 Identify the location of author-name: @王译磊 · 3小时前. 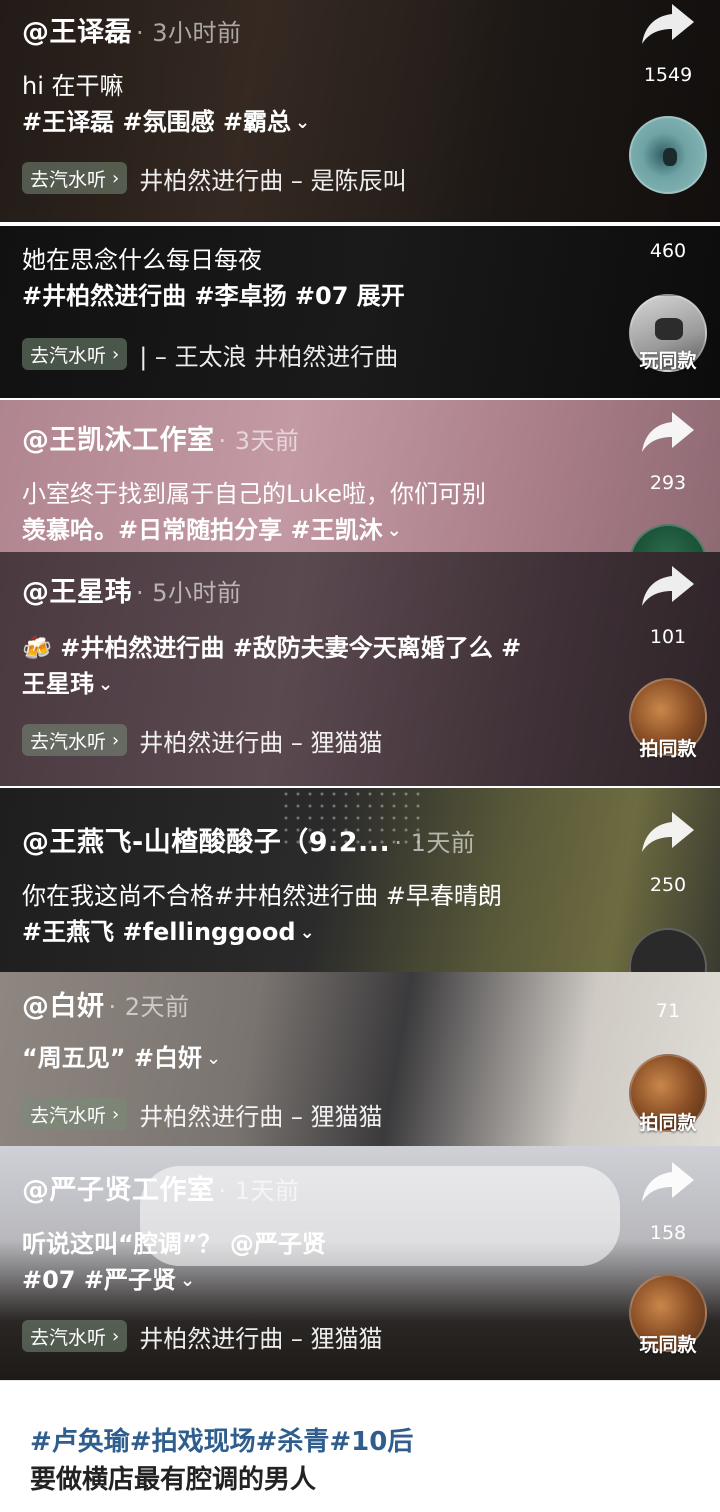
(132, 29).